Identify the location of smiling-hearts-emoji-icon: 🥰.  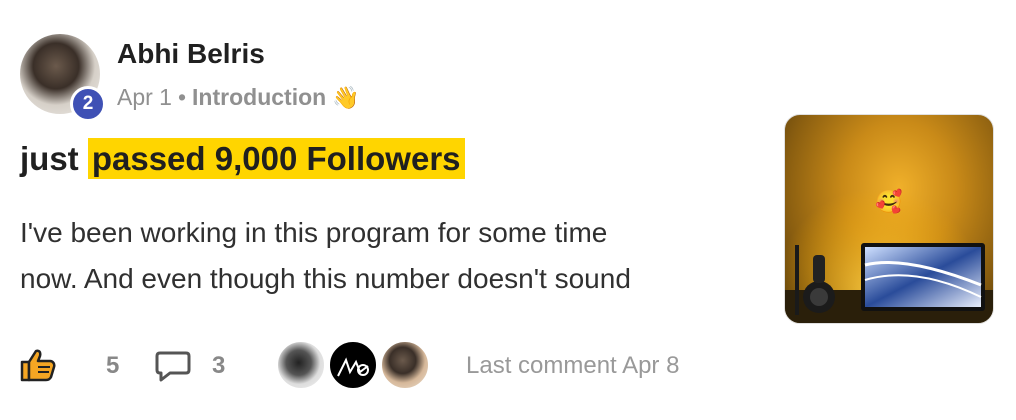
(889, 201).